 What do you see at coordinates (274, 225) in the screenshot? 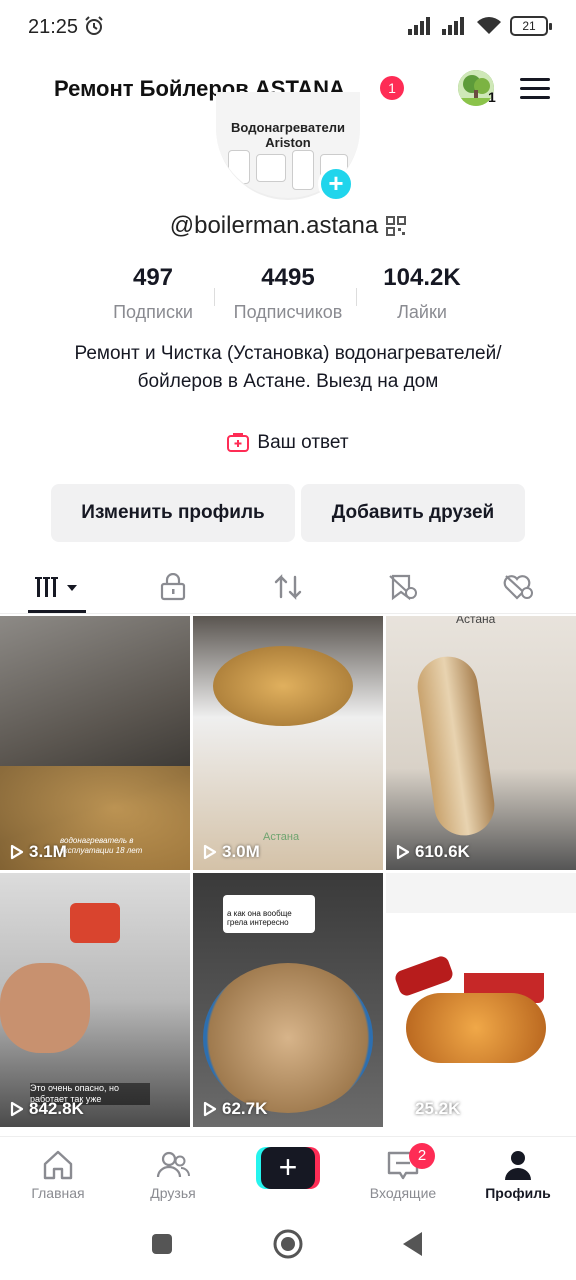
I see `username: @boilerman.astana` at bounding box center [274, 225].